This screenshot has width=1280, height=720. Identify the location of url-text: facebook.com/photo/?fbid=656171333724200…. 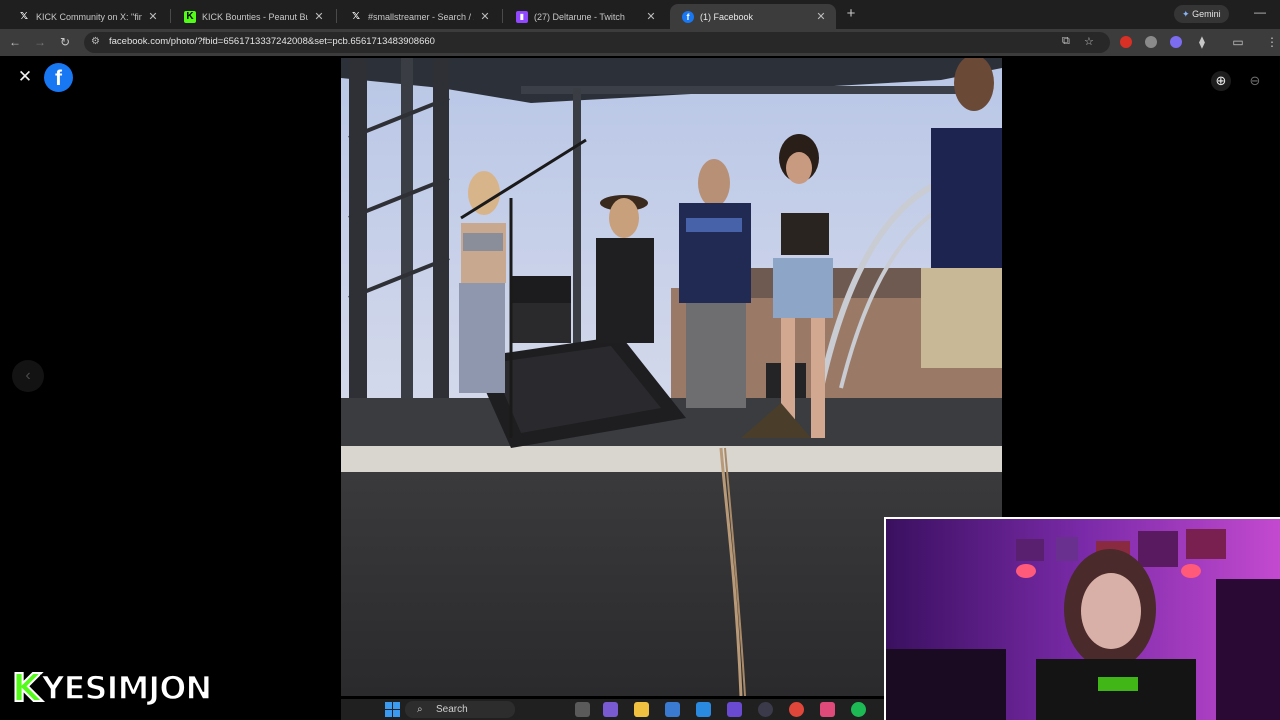
(272, 41).